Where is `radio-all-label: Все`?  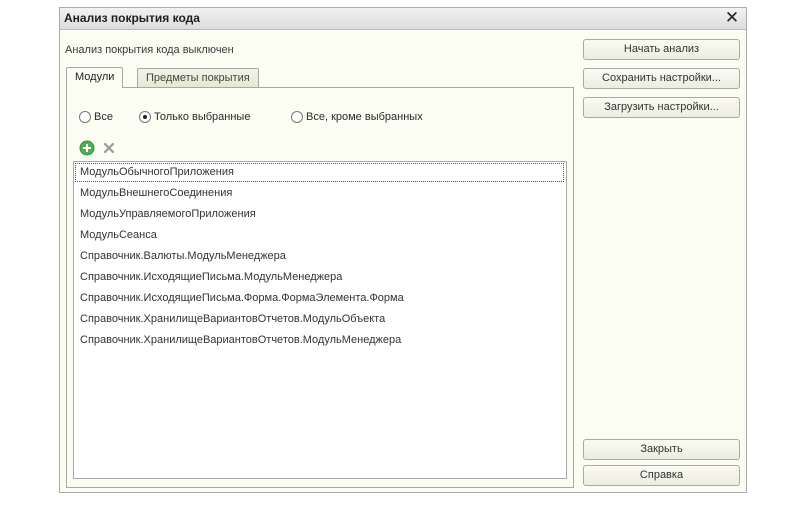 radio-all-label: Все is located at coordinates (103, 117).